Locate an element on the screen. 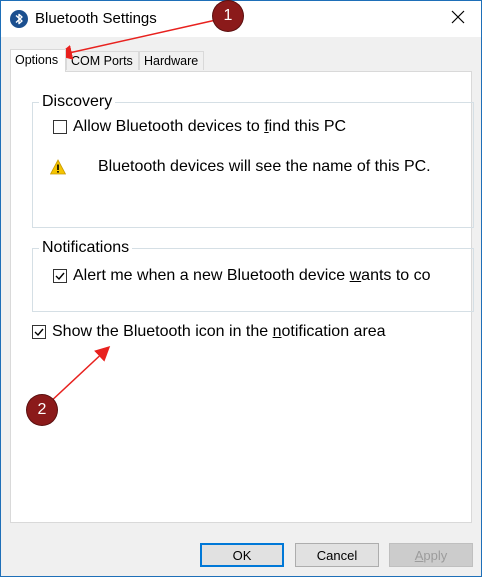  discovery-title: Discovery is located at coordinates (77, 102).